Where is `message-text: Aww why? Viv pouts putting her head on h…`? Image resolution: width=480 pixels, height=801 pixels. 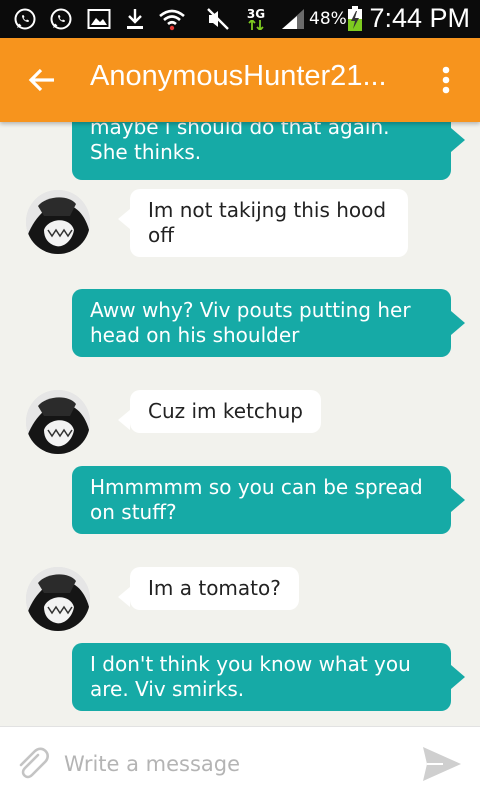 message-text: Aww why? Viv pouts putting her head on h… is located at coordinates (250, 322).